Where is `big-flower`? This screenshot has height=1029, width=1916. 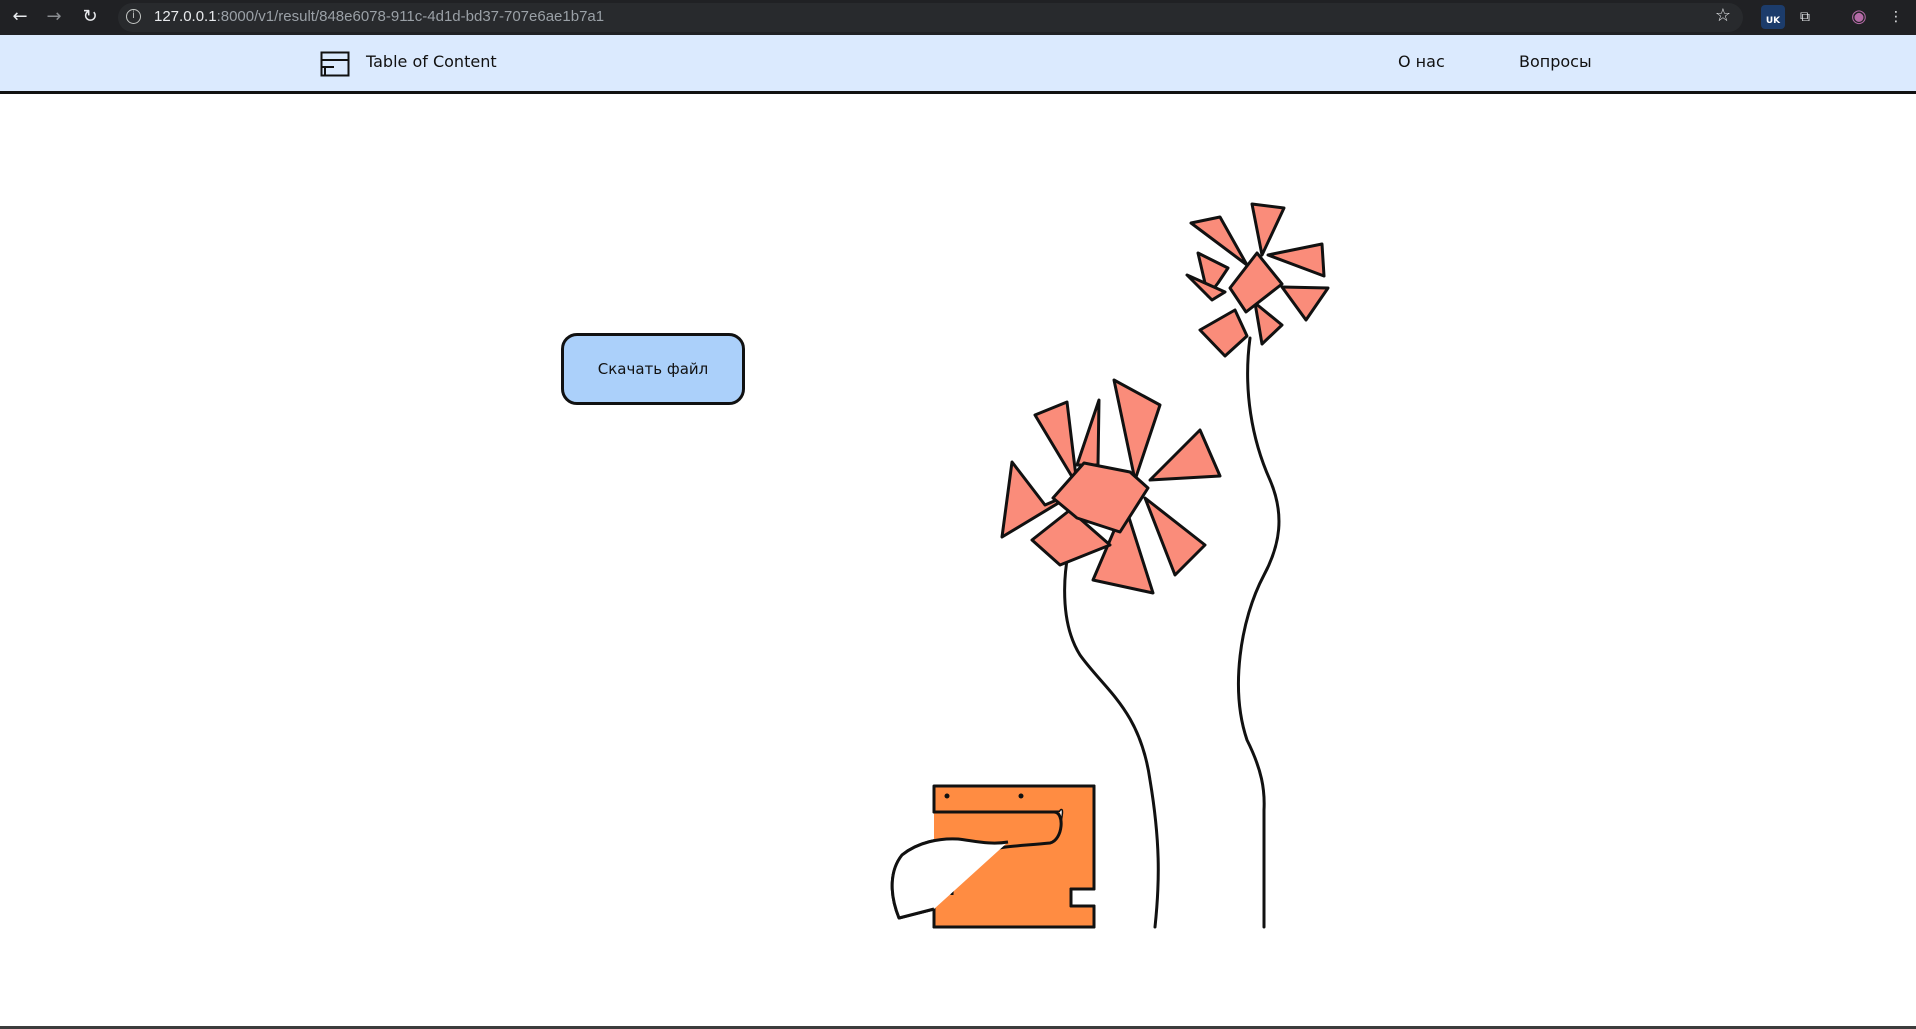
big-flower is located at coordinates (1111, 486).